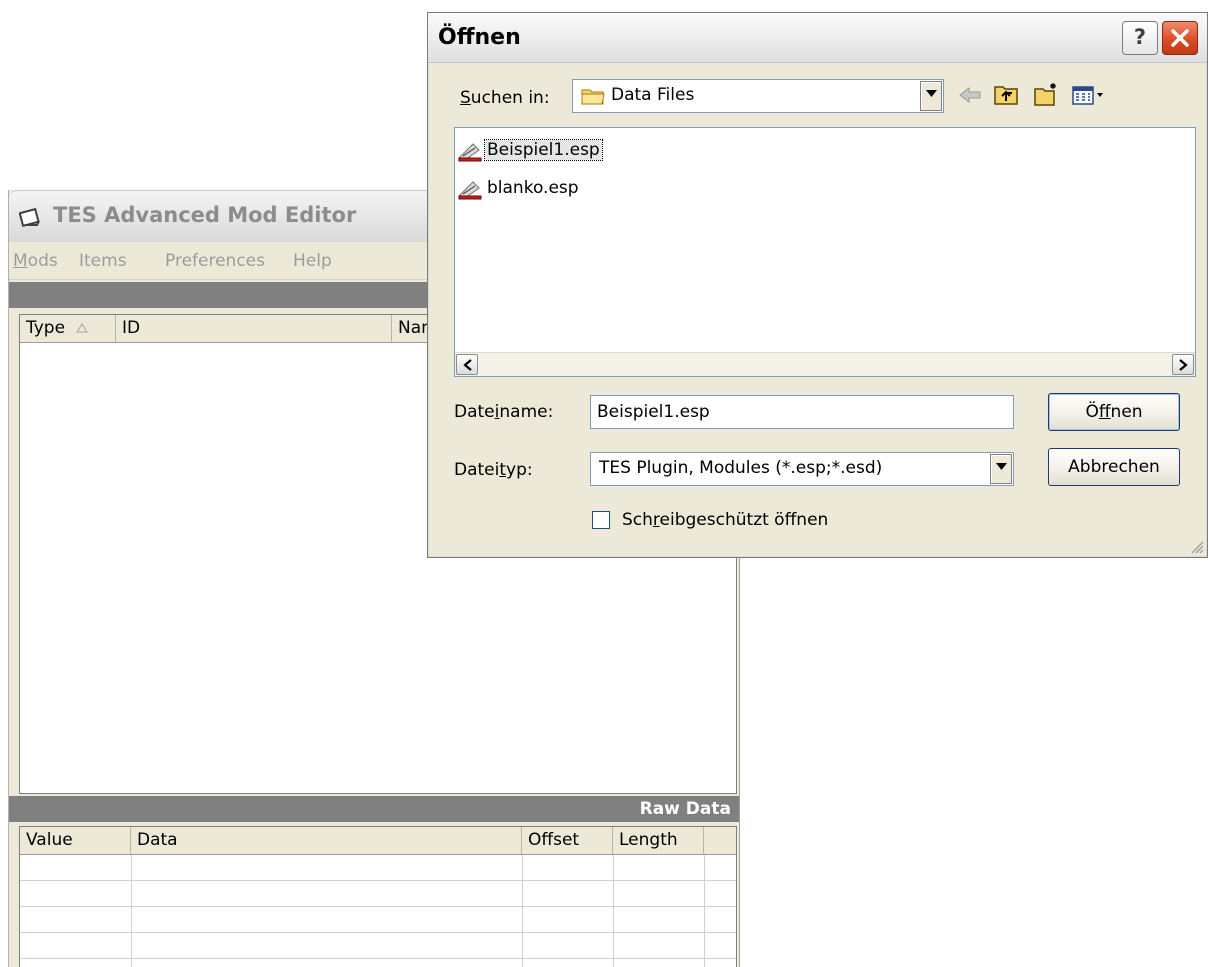 This screenshot has height=967, width=1208. What do you see at coordinates (205, 215) in the screenshot?
I see `main-window-title: TES Advanced Mod Editor` at bounding box center [205, 215].